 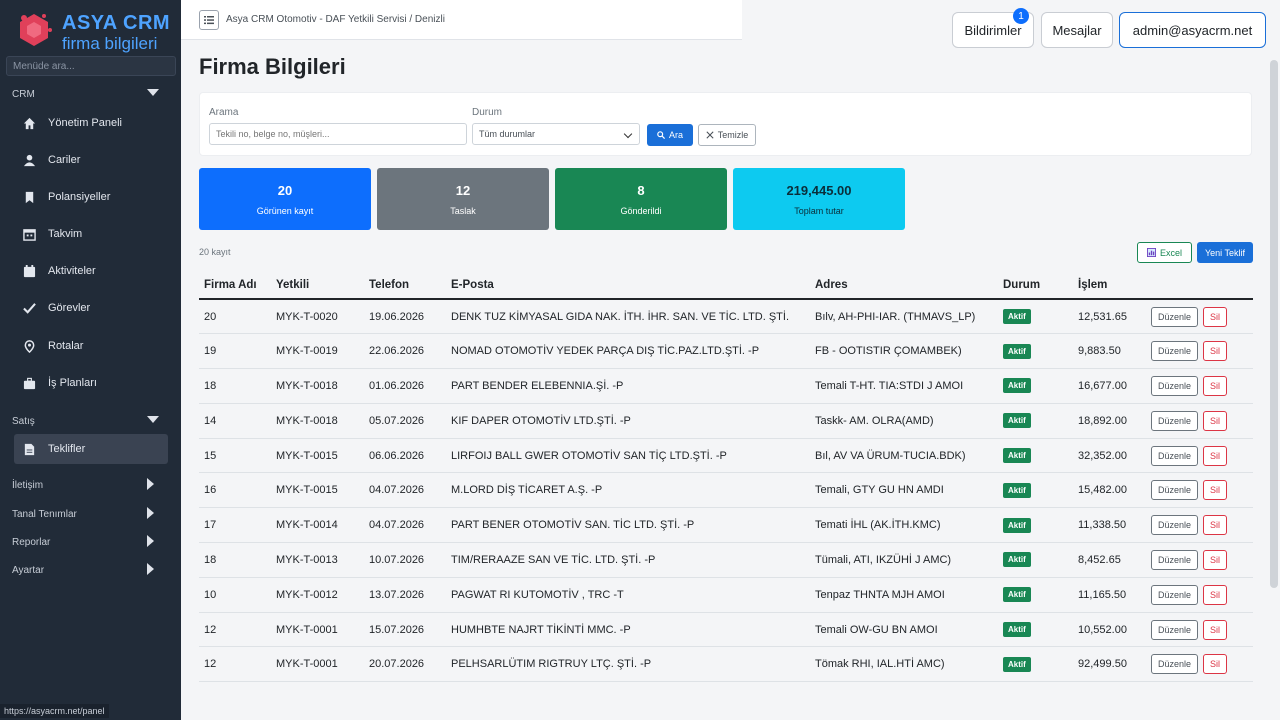 I want to click on cell-date: 04.07.2026, so click(x=405, y=490).